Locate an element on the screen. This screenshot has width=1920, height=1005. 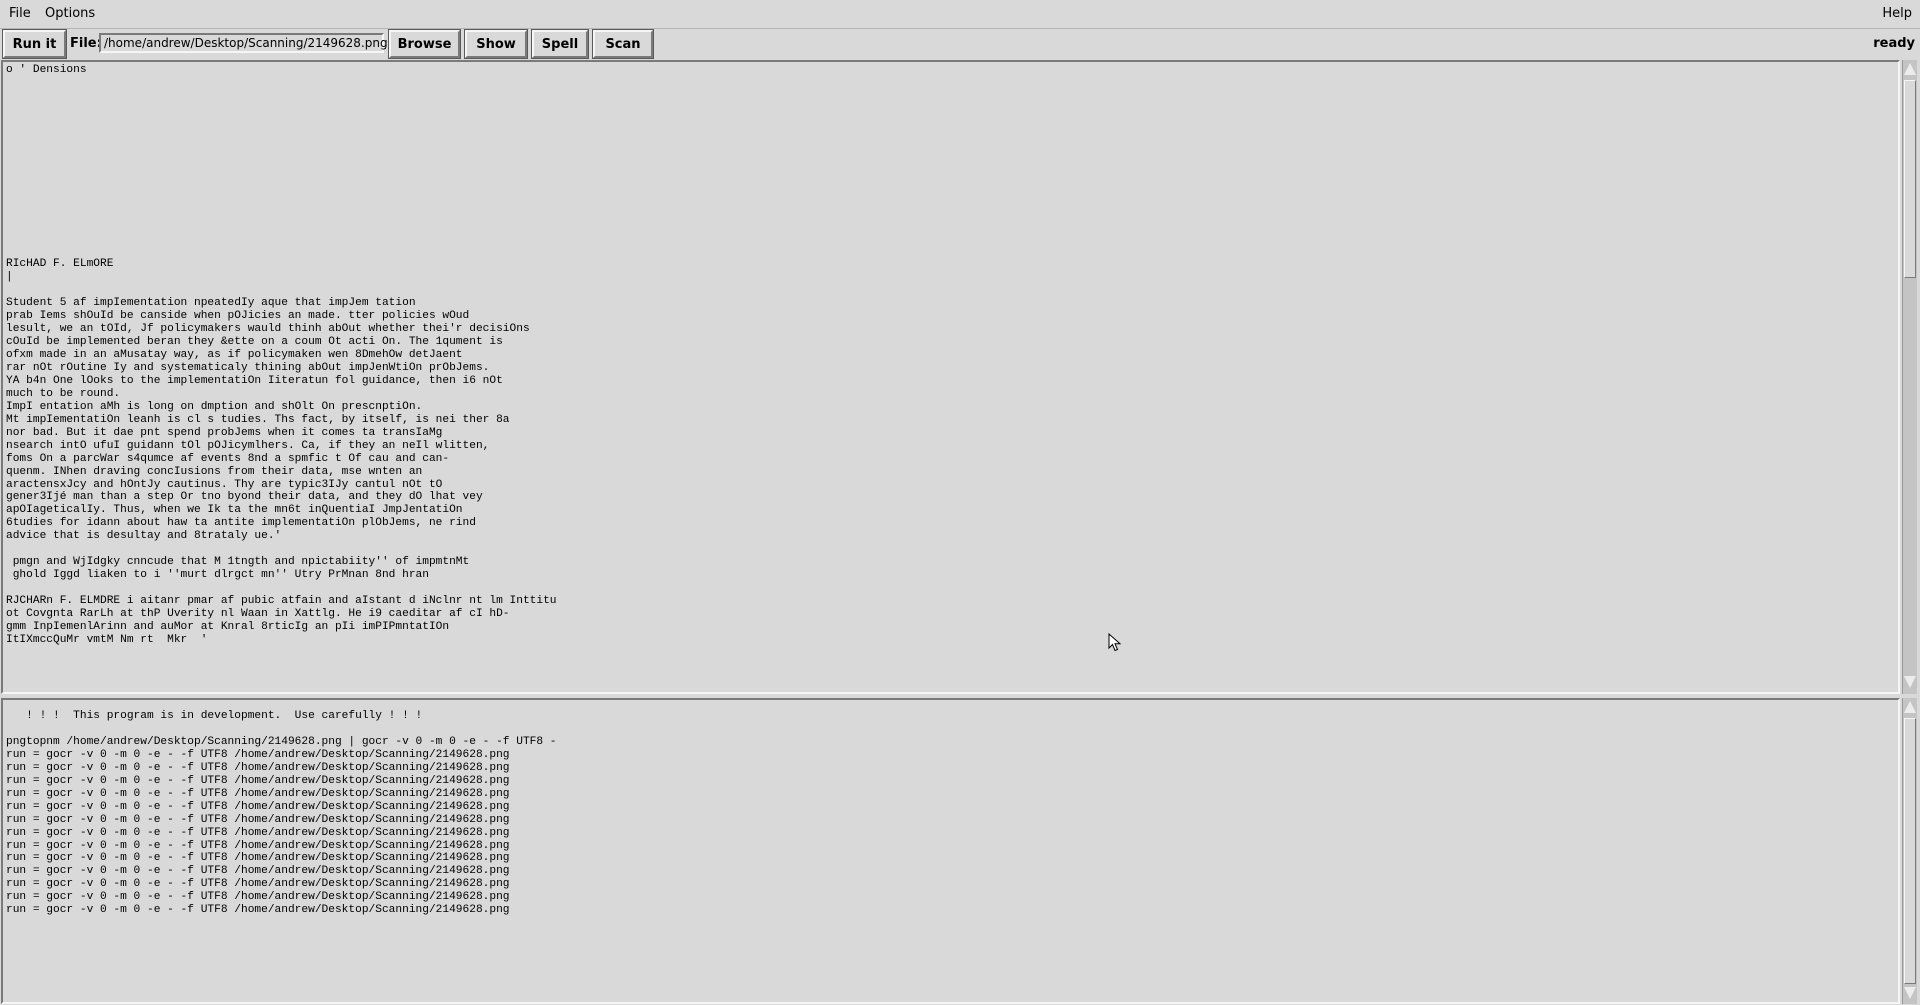
mouse-pointer-icon is located at coordinates (1115, 642).